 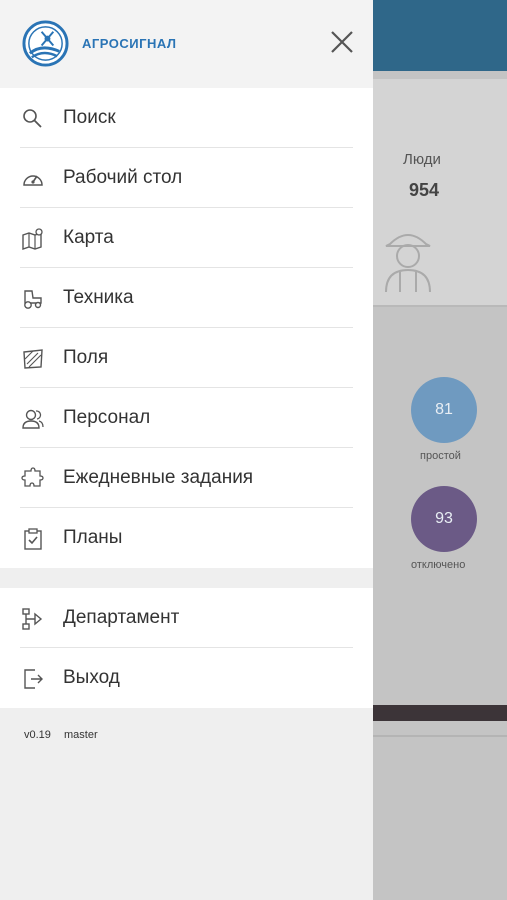 I want to click on menu-item-label: Рабочий стол, so click(x=123, y=177).